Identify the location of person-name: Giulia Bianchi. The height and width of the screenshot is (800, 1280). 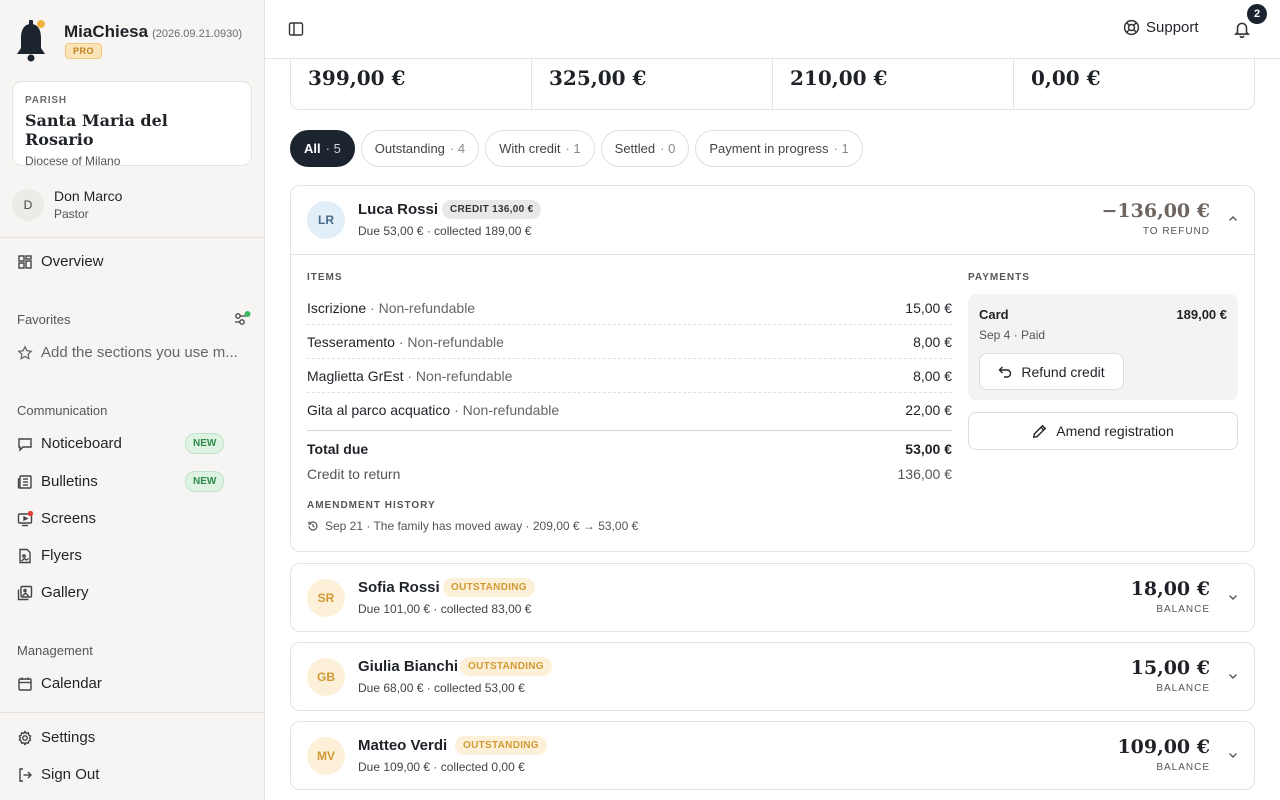
(408, 666).